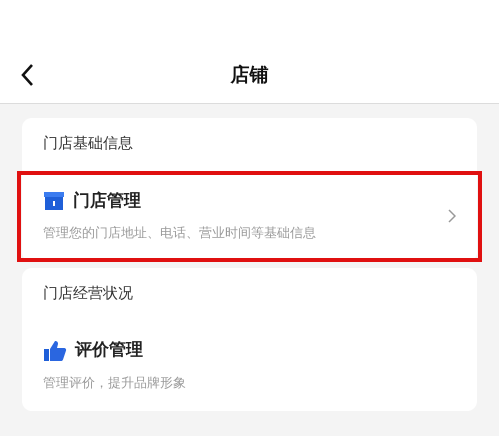 The height and width of the screenshot is (436, 499). What do you see at coordinates (107, 201) in the screenshot?
I see `item-title: 门店管理` at bounding box center [107, 201].